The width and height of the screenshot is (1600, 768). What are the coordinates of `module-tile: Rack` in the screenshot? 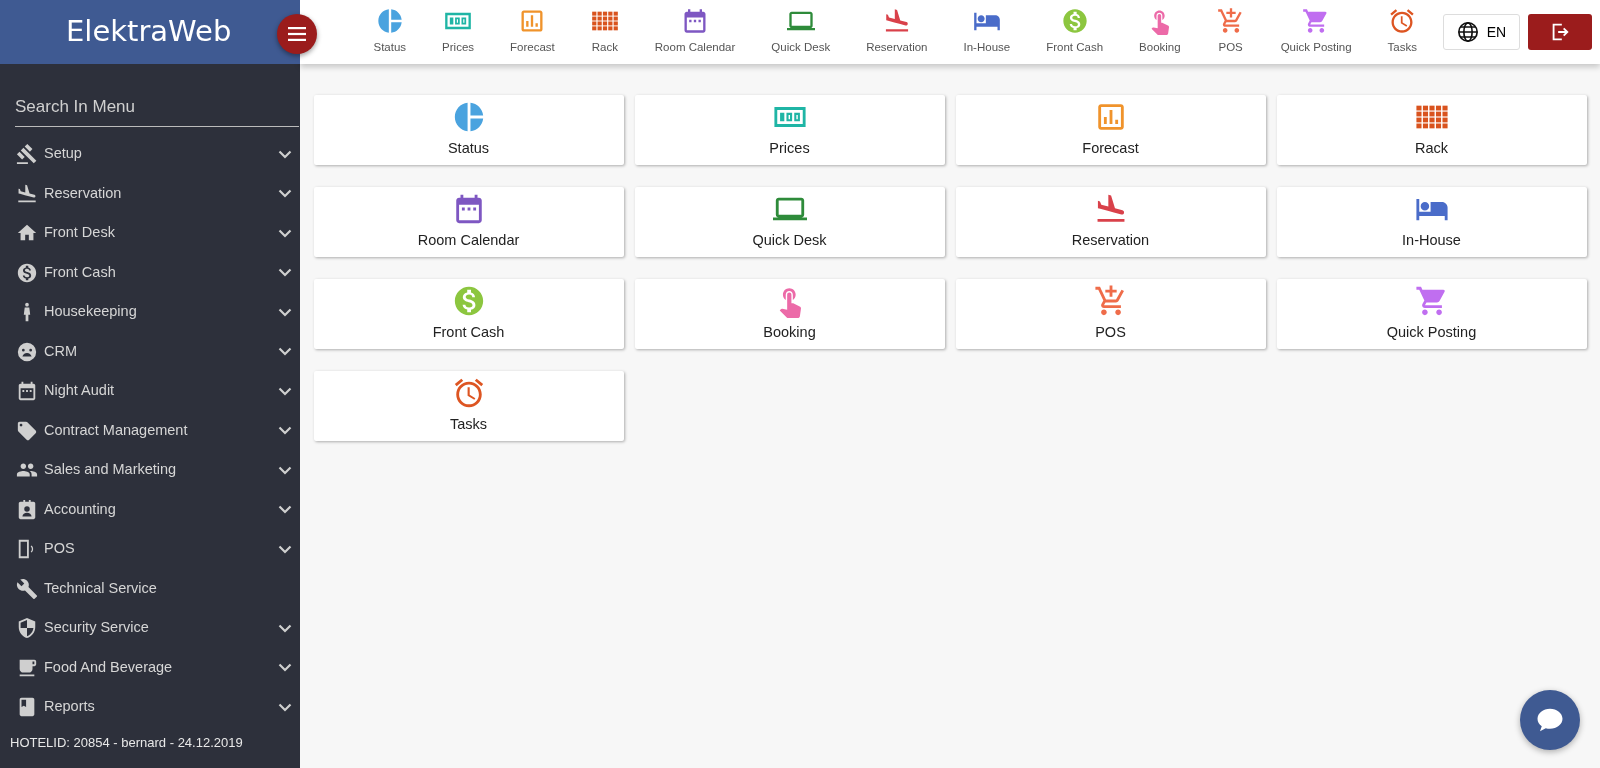 It's located at (1431, 130).